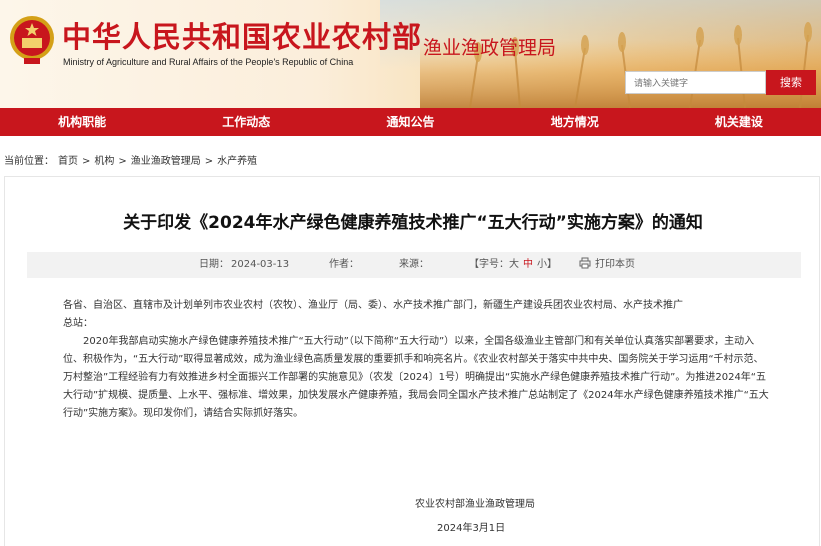  Describe the element at coordinates (104, 161) in the screenshot. I see `breadcrumb-institutions: 机构` at that location.